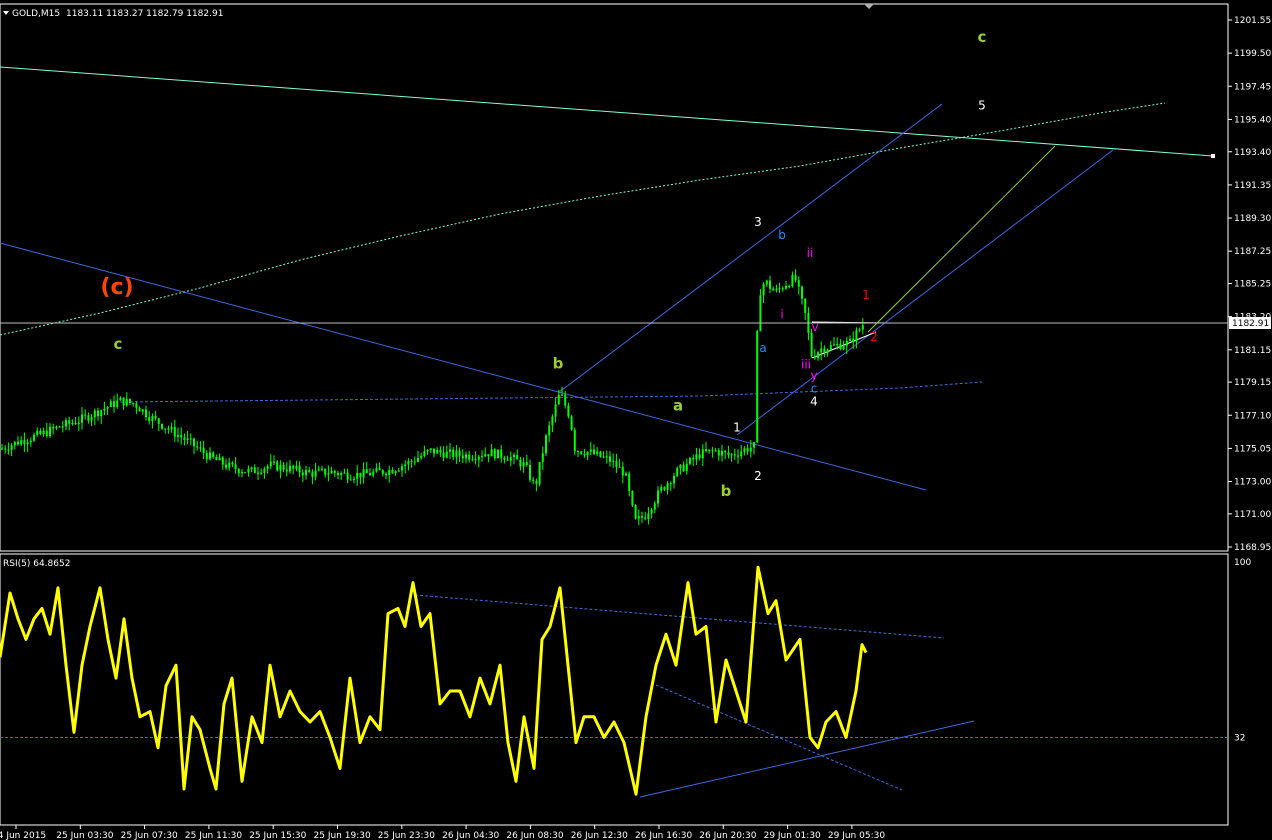  What do you see at coordinates (1252, 515) in the screenshot?
I see `price-tick-label: 1171.00` at bounding box center [1252, 515].